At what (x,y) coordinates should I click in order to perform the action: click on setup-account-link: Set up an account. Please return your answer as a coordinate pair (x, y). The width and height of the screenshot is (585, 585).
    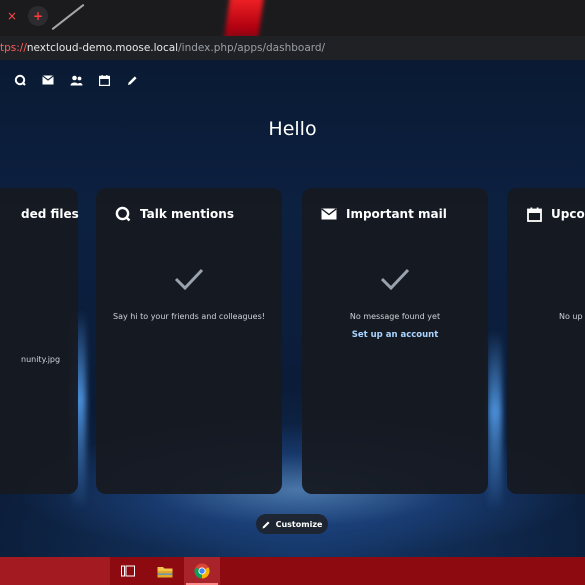
    Looking at the image, I should click on (395, 335).